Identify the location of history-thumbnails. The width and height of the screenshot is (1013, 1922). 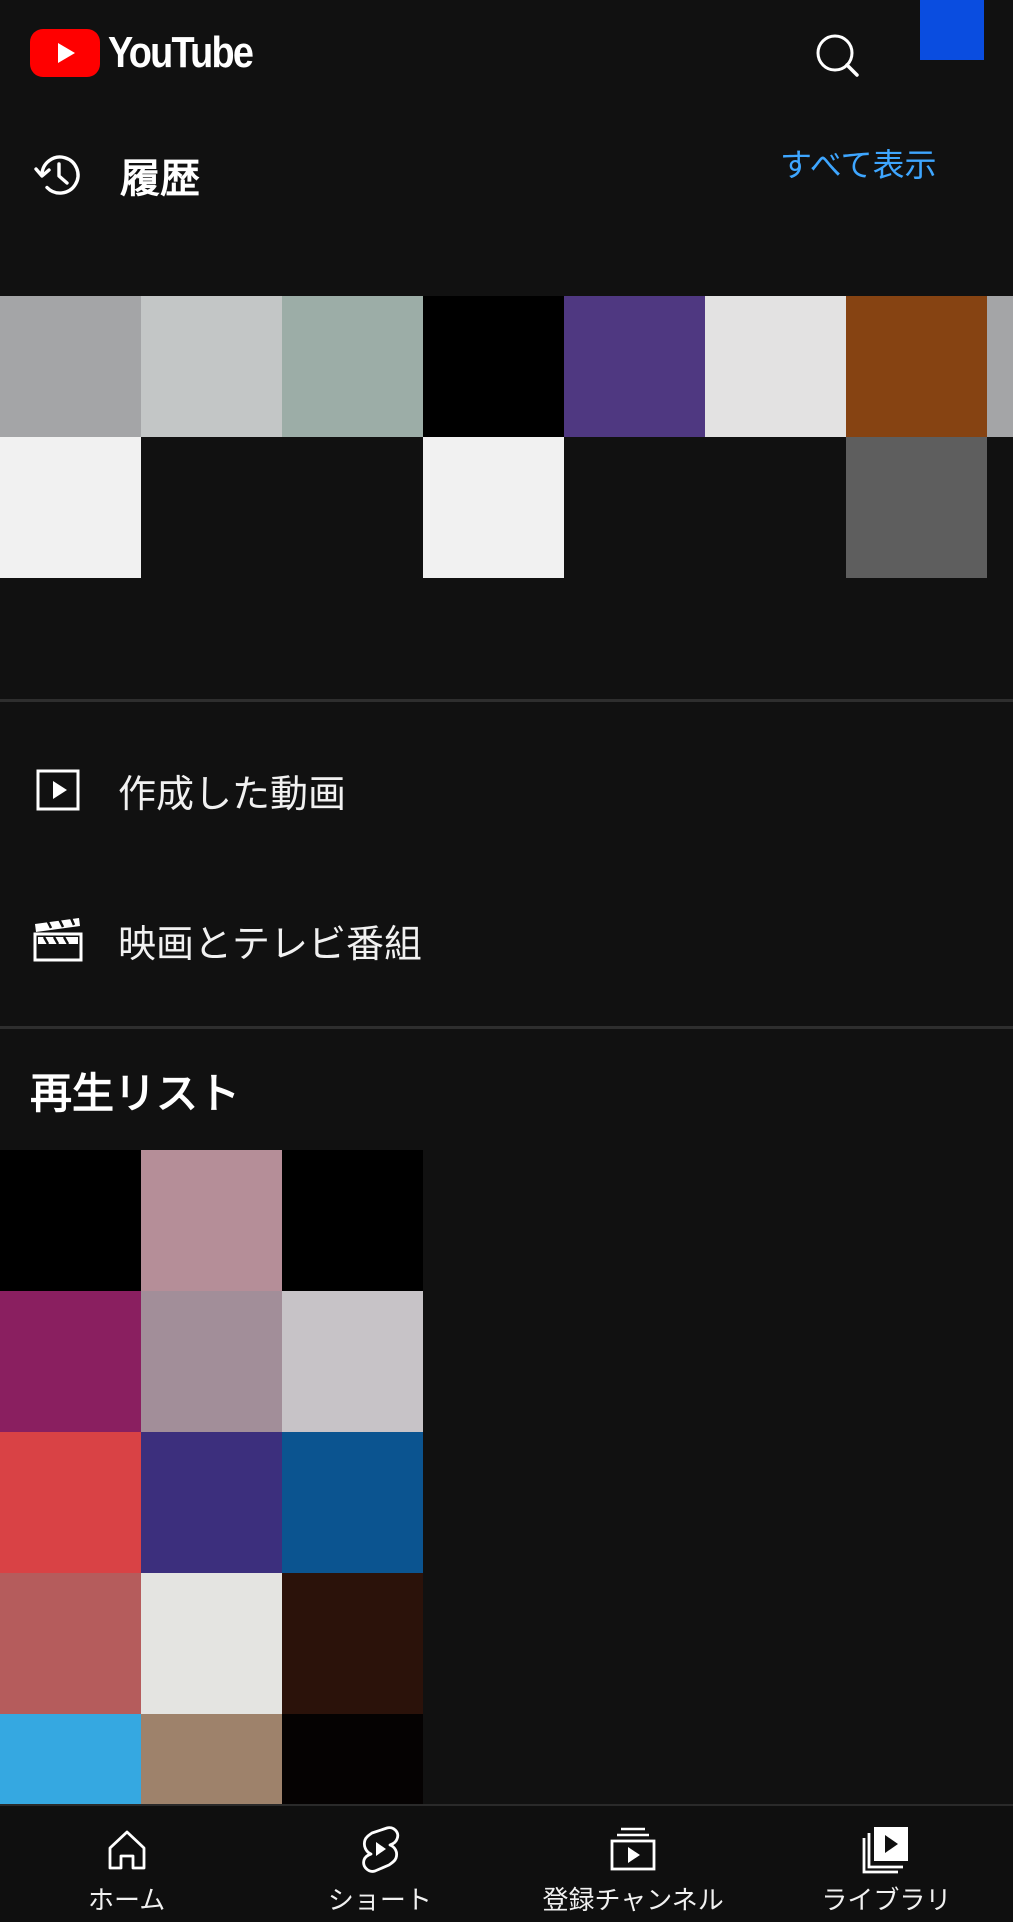
(506, 437).